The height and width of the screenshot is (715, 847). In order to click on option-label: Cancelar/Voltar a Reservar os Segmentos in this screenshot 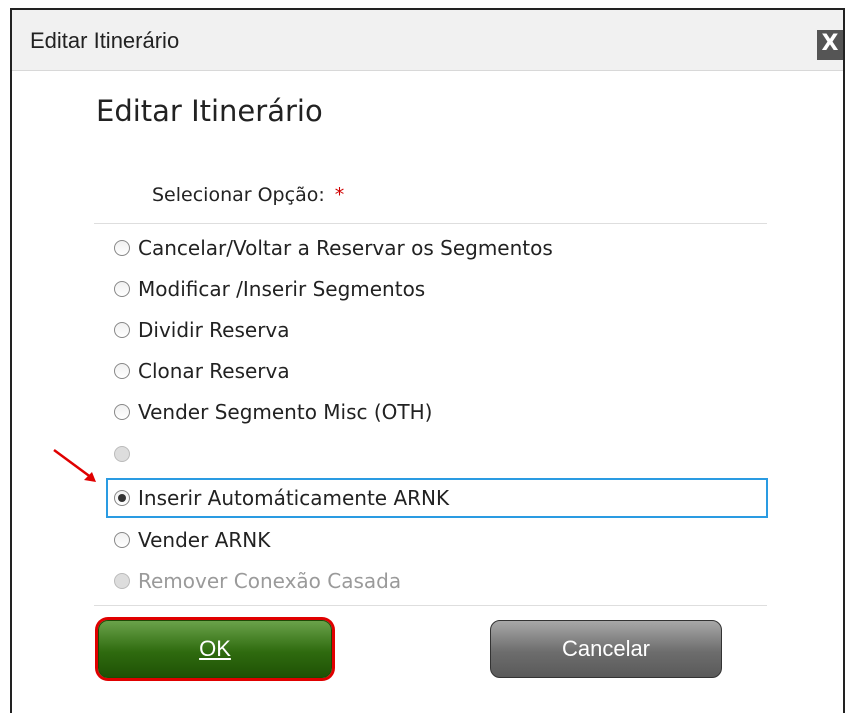, I will do `click(345, 248)`.